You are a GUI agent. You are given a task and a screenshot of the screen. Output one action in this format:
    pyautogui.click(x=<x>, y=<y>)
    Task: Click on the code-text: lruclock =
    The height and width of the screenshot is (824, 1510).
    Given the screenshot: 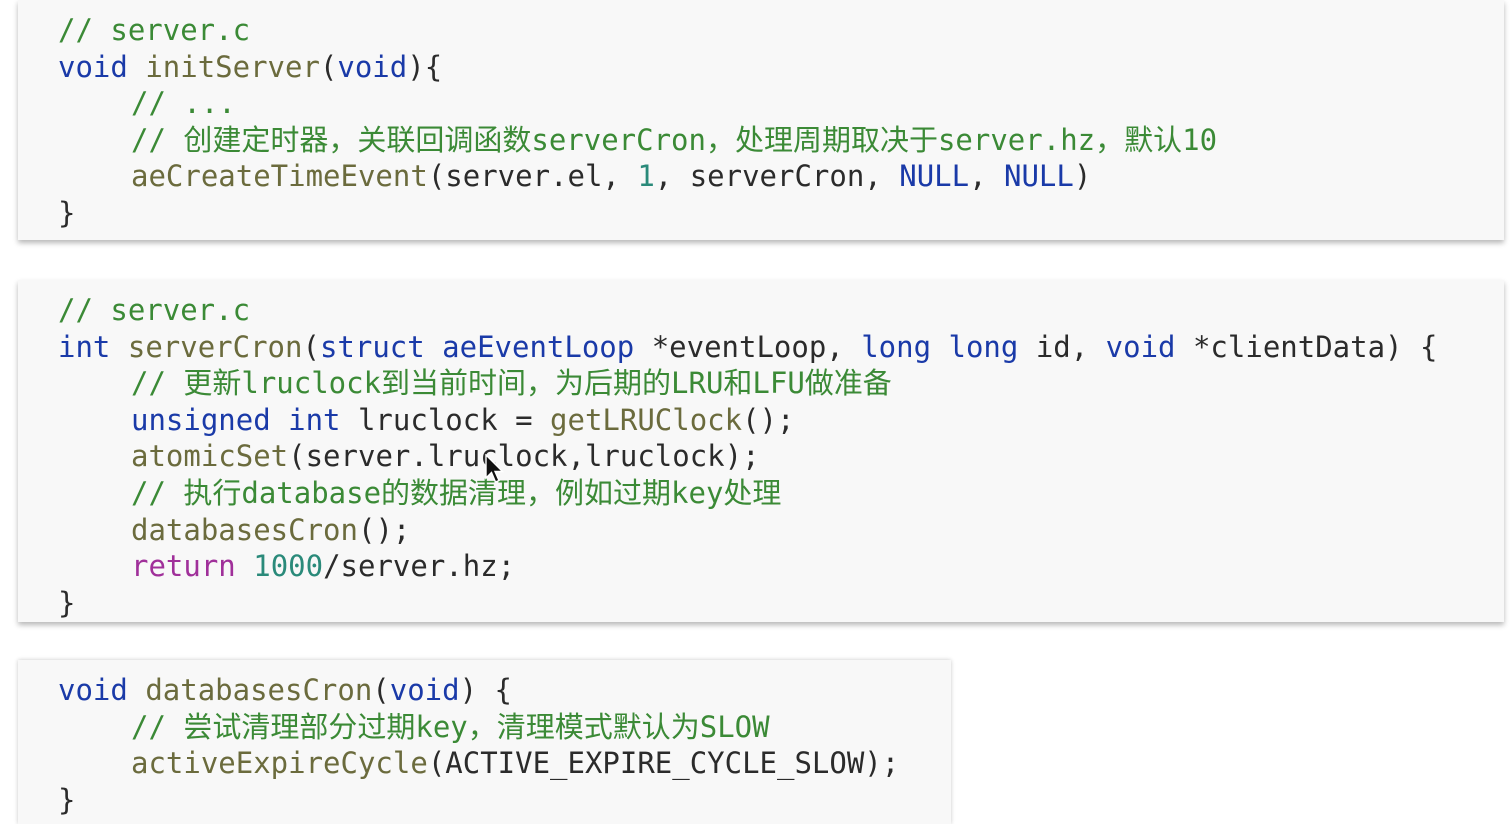 What is the action you would take?
    pyautogui.click(x=445, y=419)
    